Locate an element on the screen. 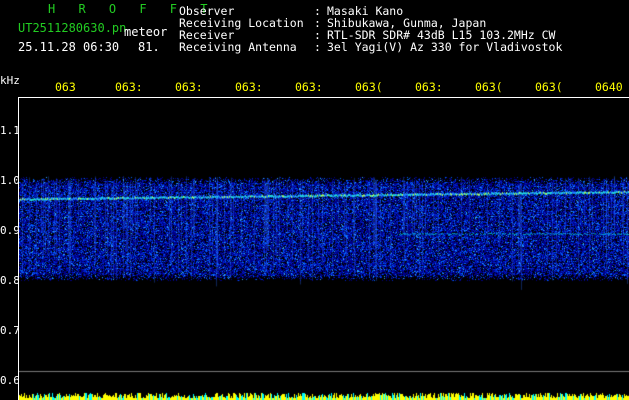 Image resolution: width=629 pixels, height=400 pixels. x-tick-label: 063 is located at coordinates (65, 87).